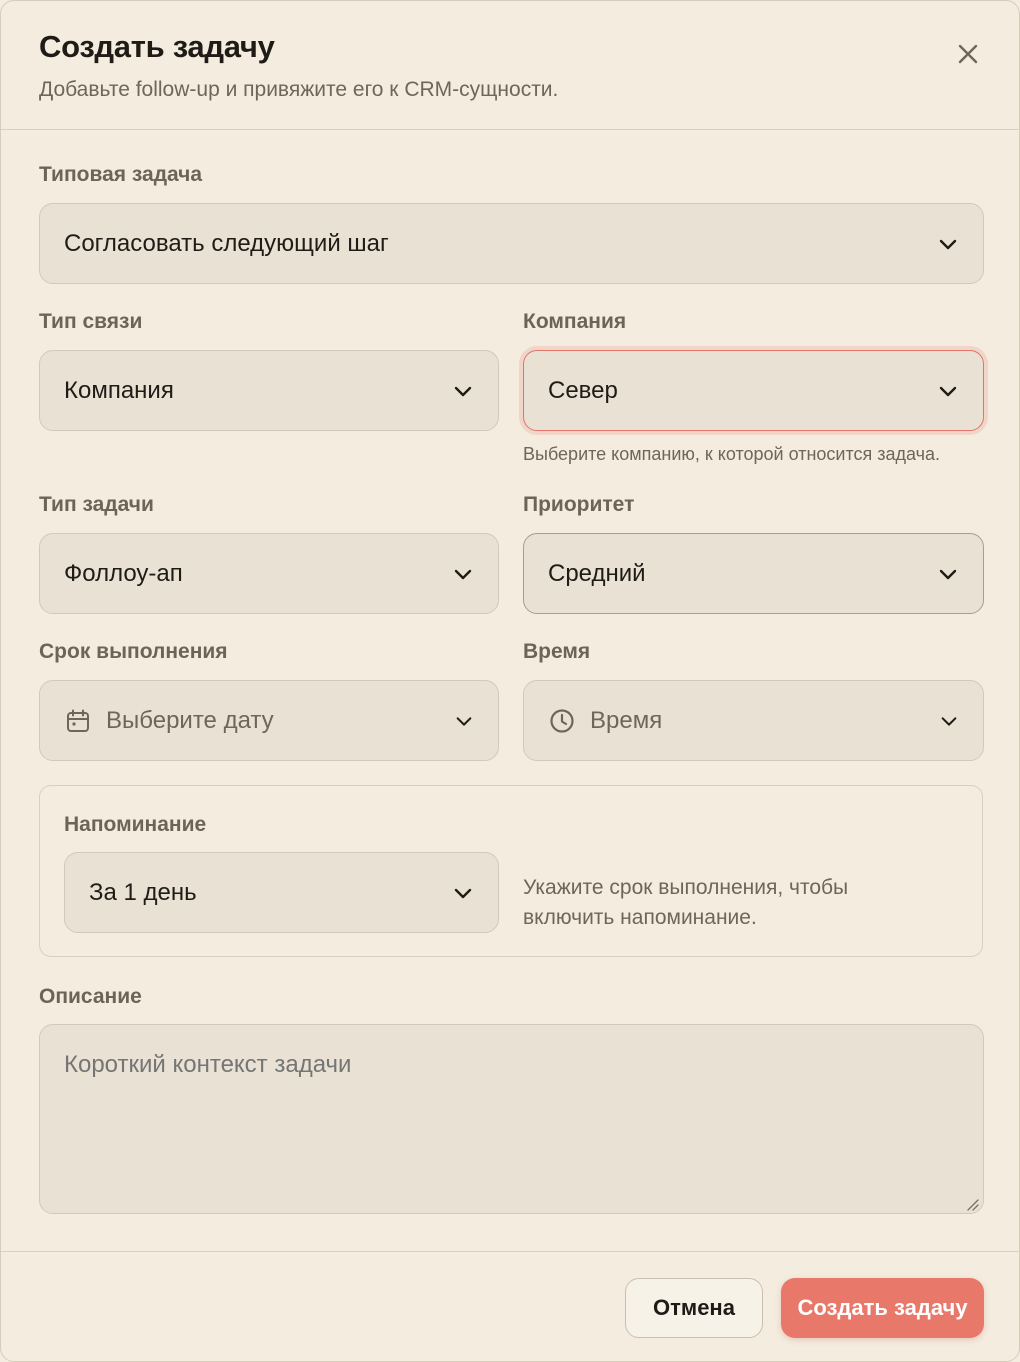  Describe the element at coordinates (269, 573) in the screenshot. I see `task-type-select: Фоллоу-ап` at that location.